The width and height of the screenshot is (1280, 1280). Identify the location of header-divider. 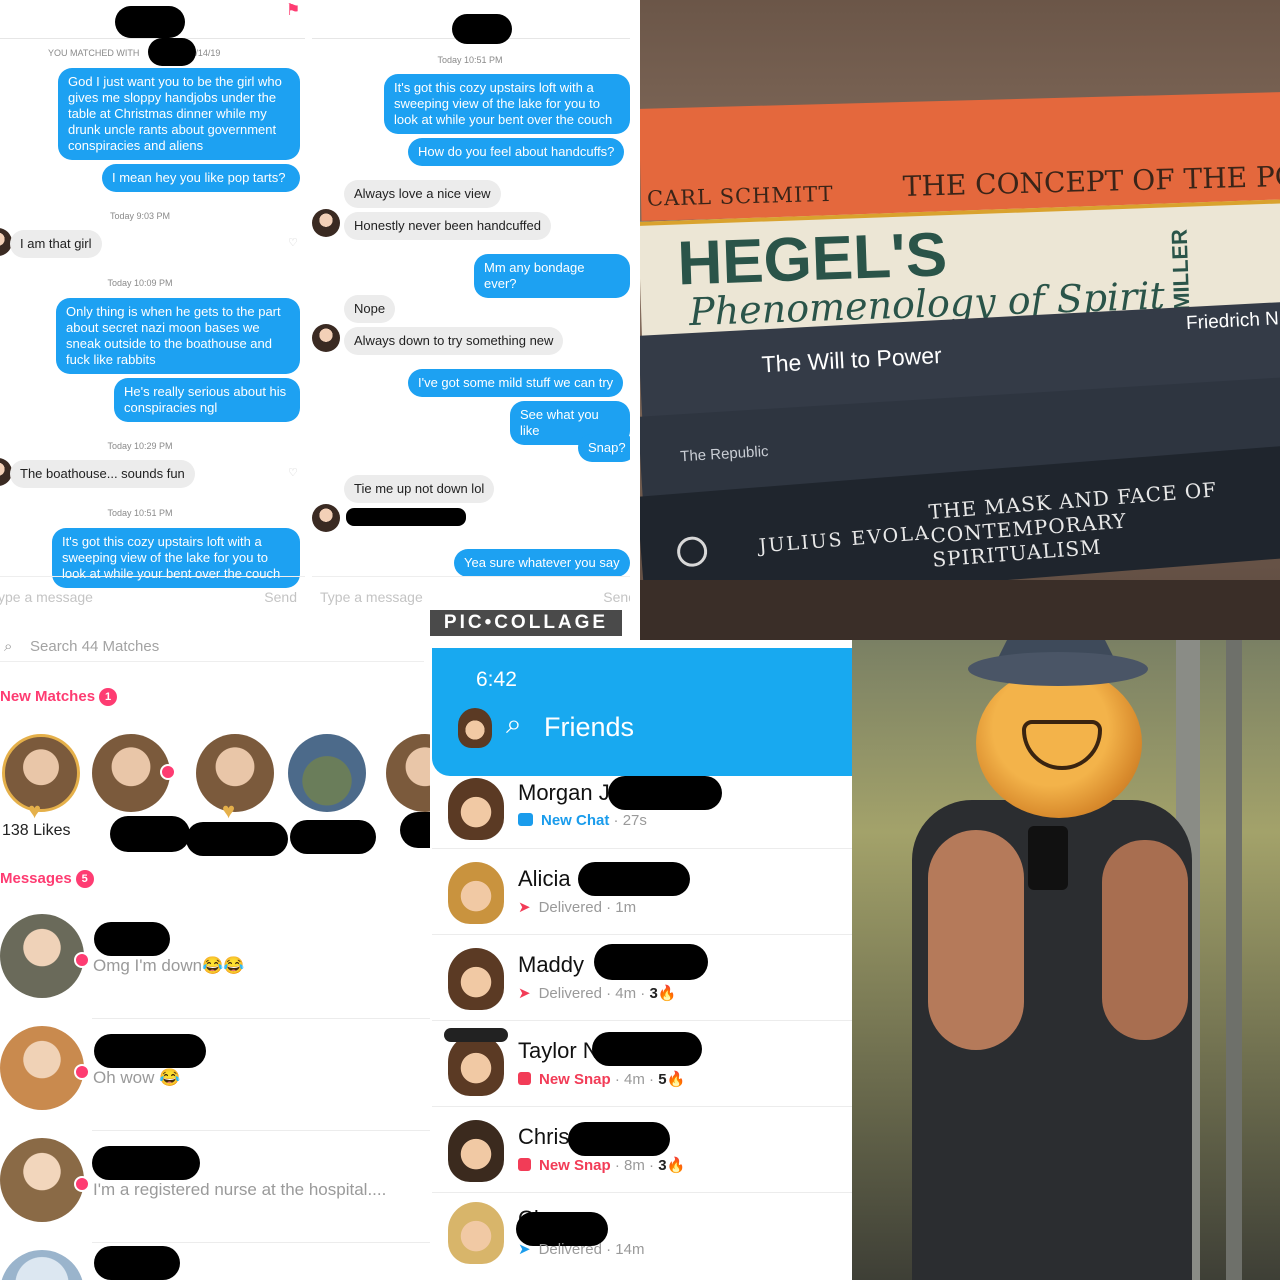
(152, 38).